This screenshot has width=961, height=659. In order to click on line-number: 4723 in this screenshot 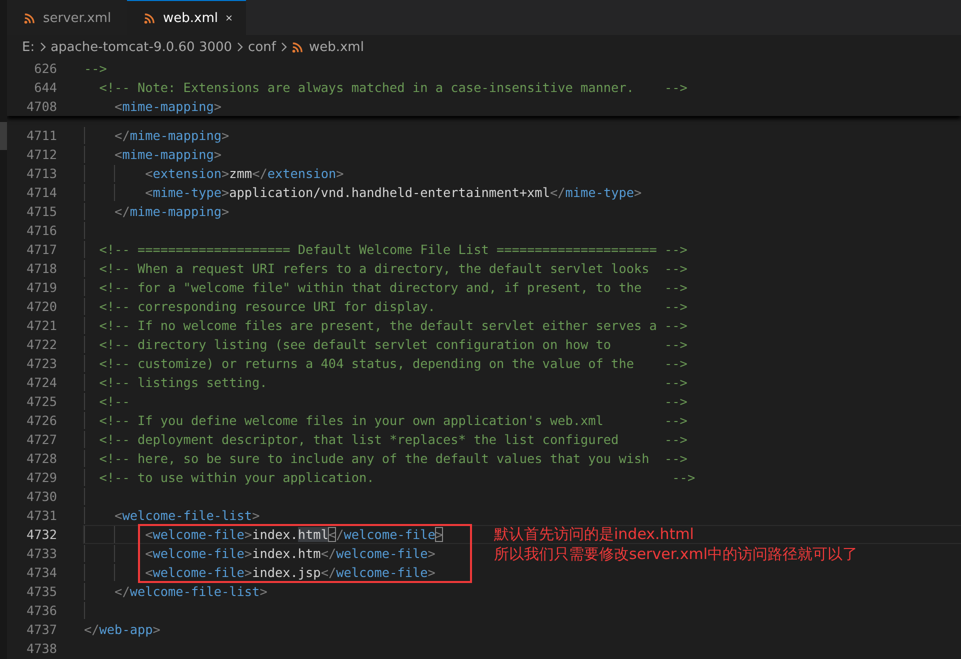, I will do `click(41, 363)`.